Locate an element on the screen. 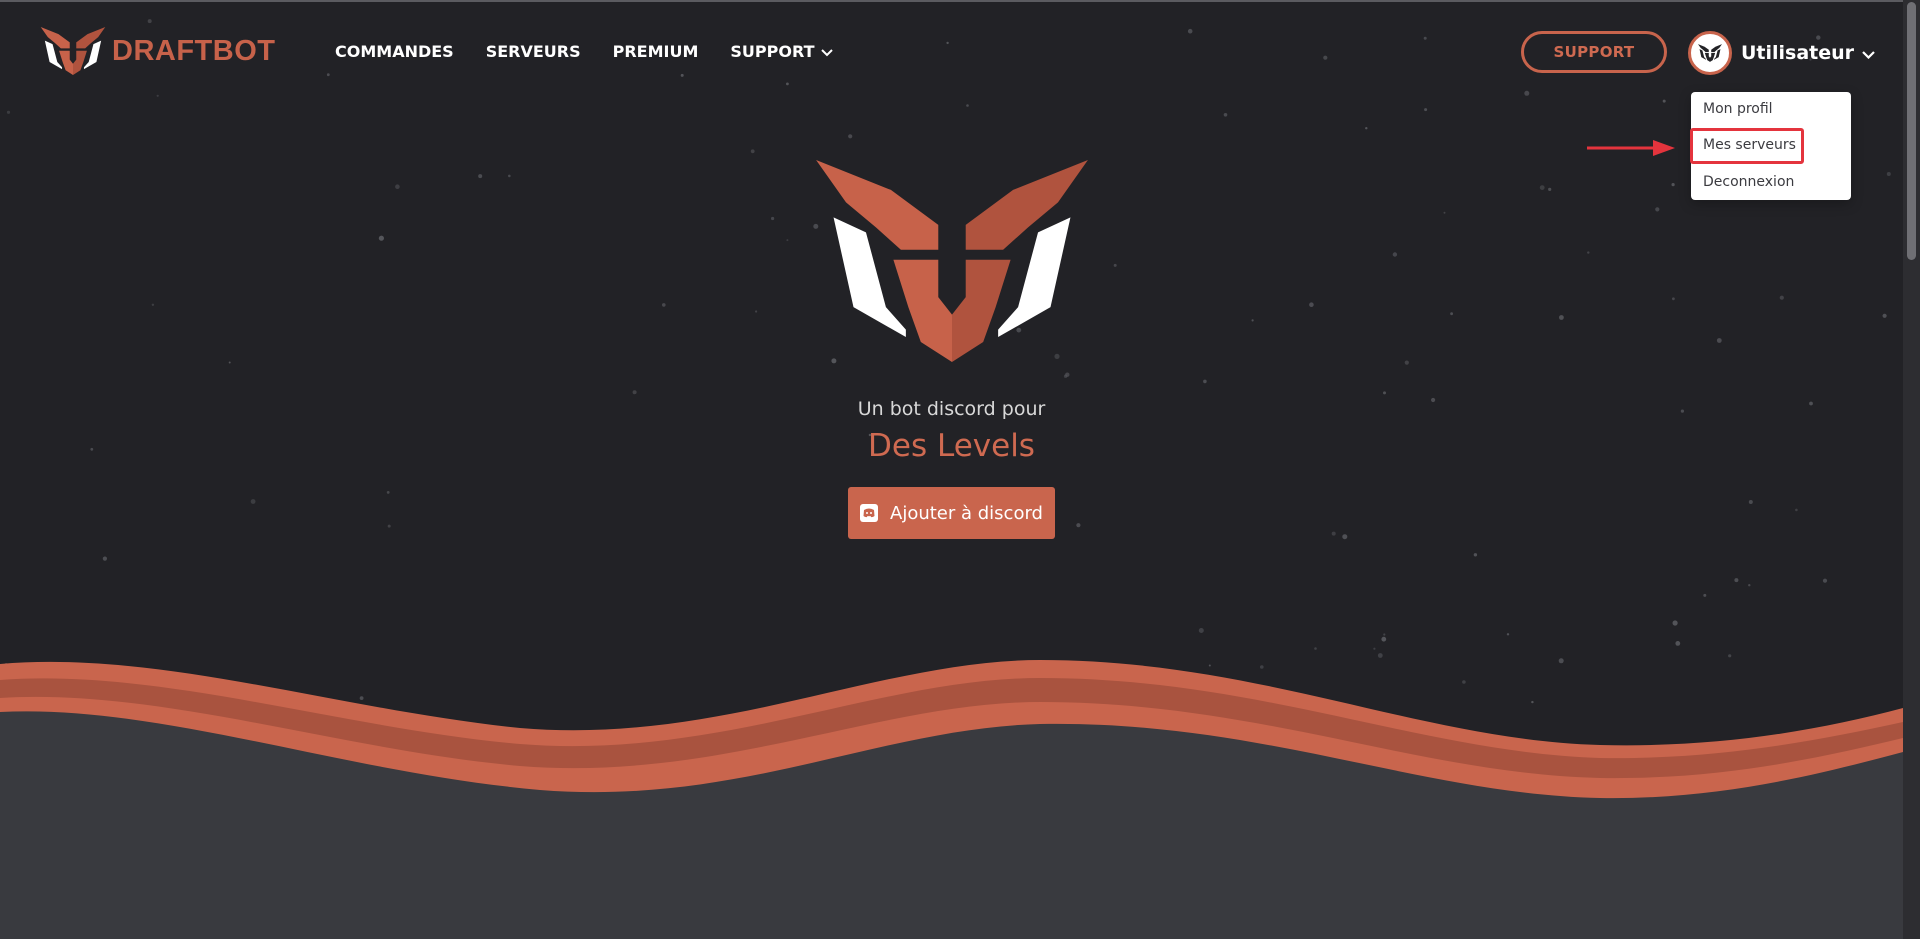 The image size is (1920, 939). nav-commandes-label: COMMANDES is located at coordinates (394, 51).